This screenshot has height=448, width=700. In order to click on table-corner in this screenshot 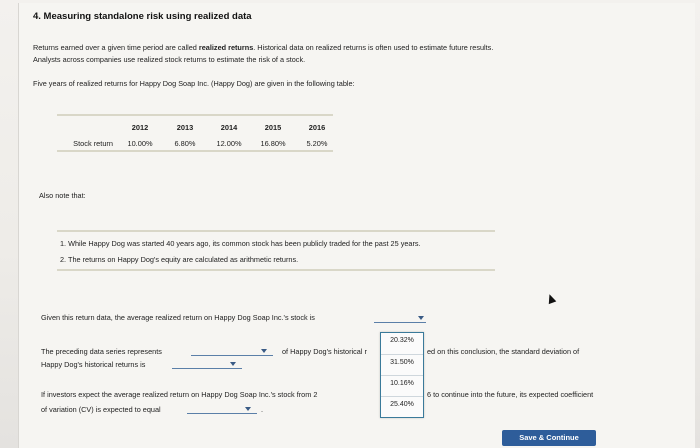, I will do `click(88, 127)`.